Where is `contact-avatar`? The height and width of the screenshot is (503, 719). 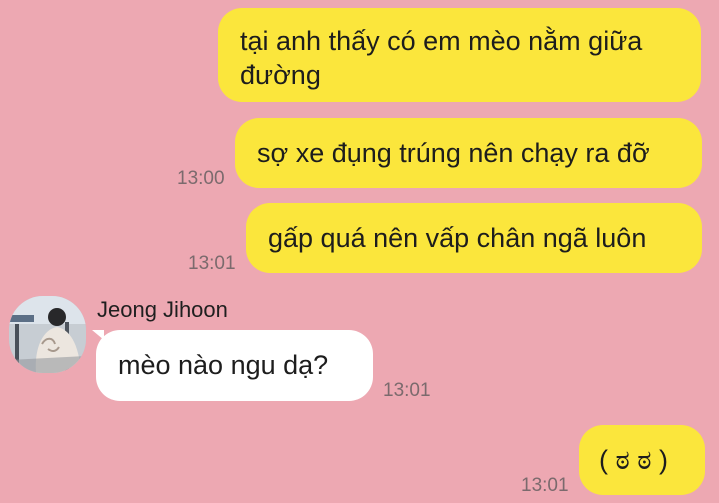 contact-avatar is located at coordinates (47, 334).